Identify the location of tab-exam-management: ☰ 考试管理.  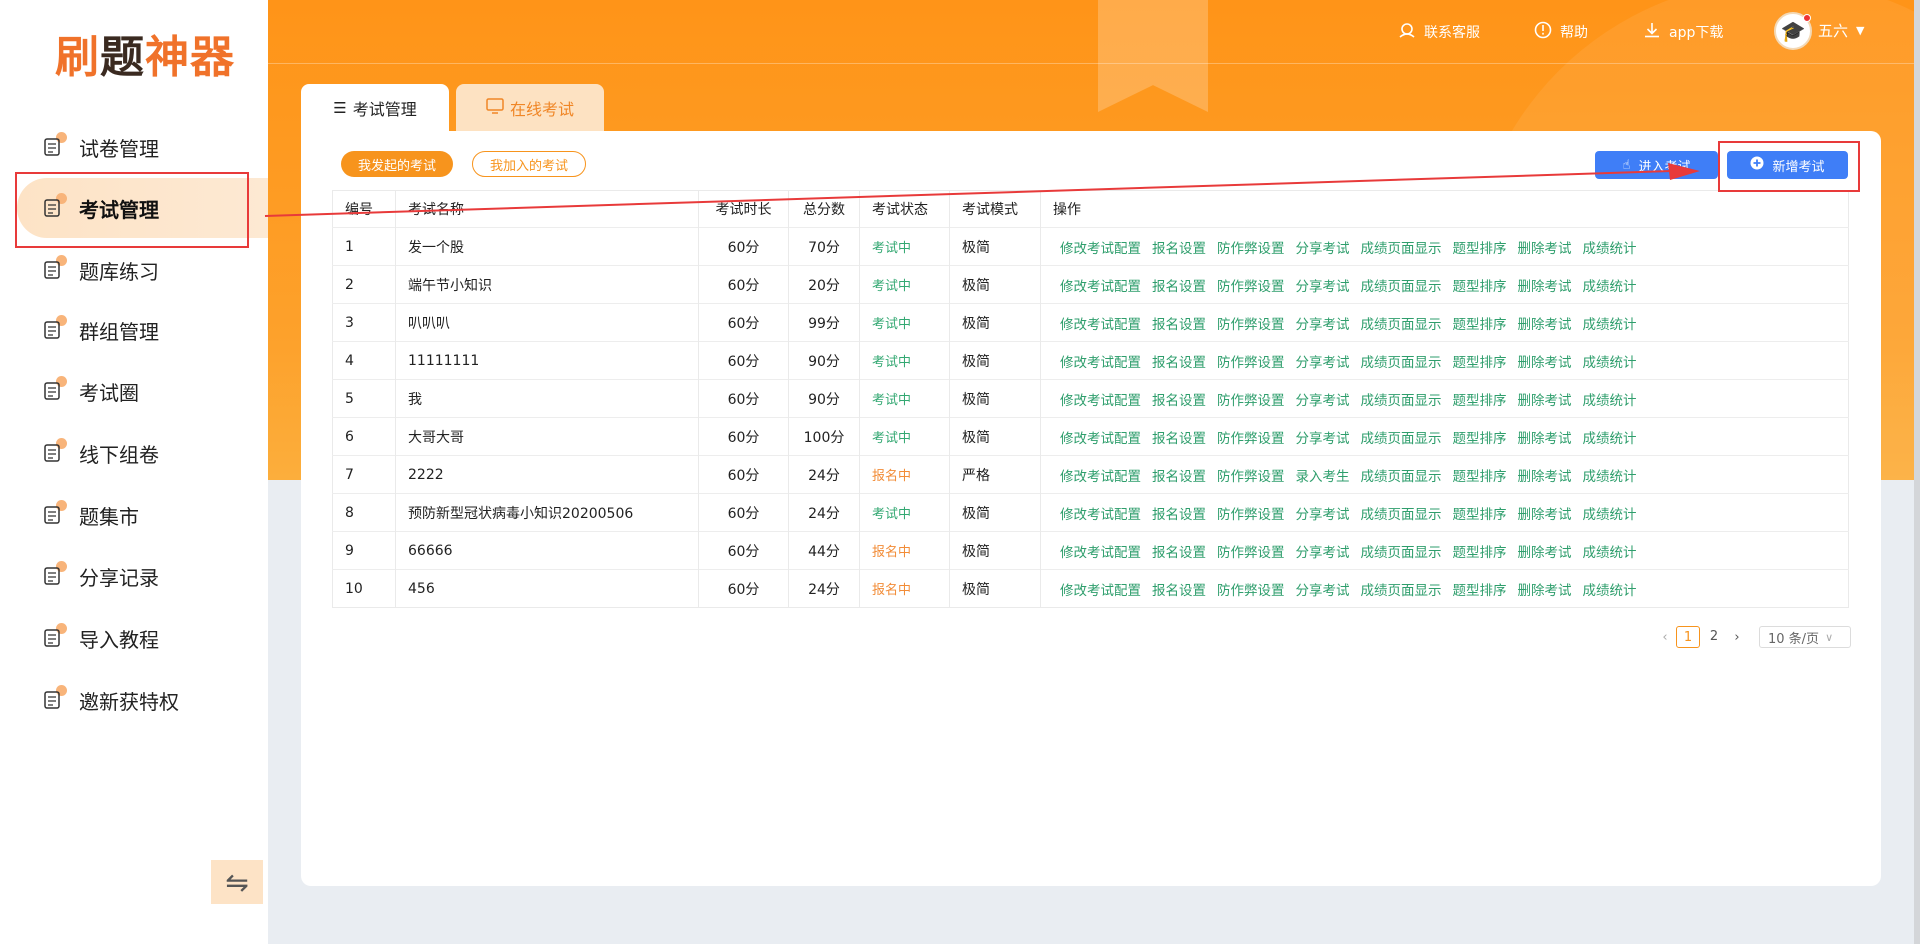
(375, 108).